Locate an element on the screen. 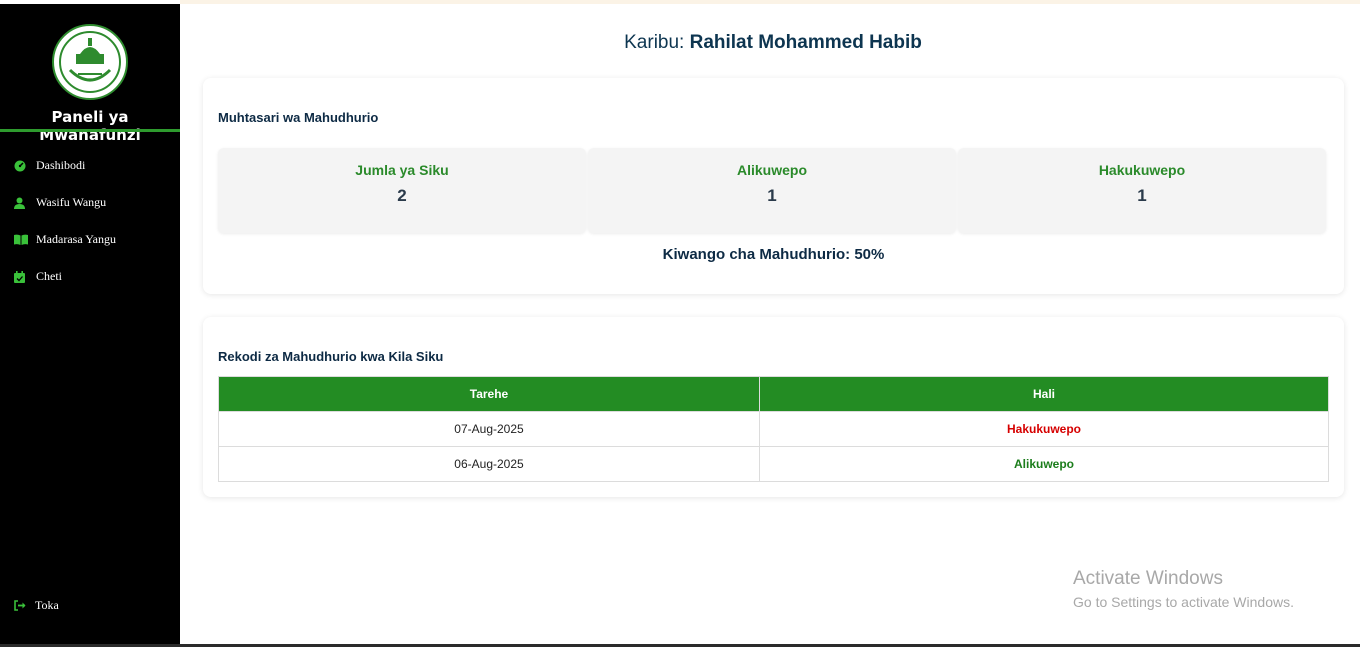 The width and height of the screenshot is (1360, 647). sidebar-item-label: Cheti is located at coordinates (49, 276).